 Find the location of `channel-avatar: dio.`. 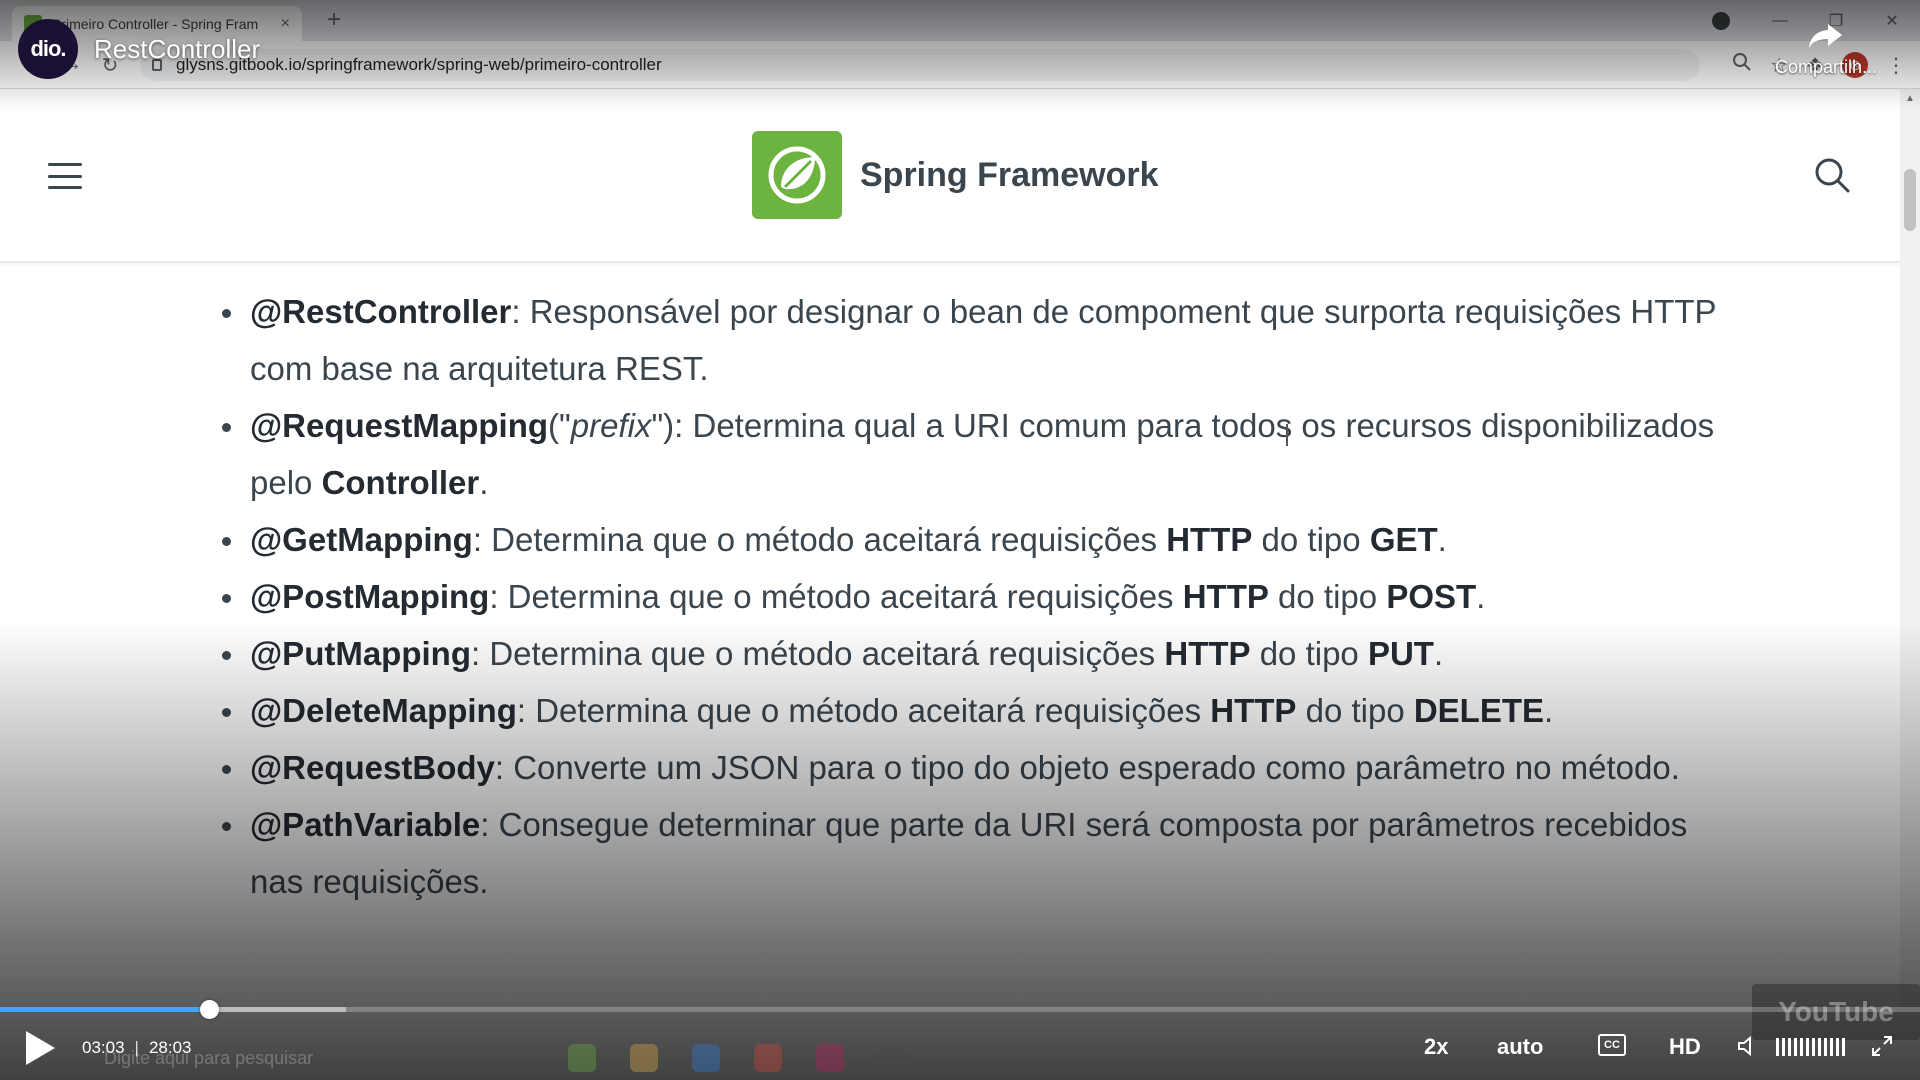

channel-avatar: dio. is located at coordinates (48, 49).